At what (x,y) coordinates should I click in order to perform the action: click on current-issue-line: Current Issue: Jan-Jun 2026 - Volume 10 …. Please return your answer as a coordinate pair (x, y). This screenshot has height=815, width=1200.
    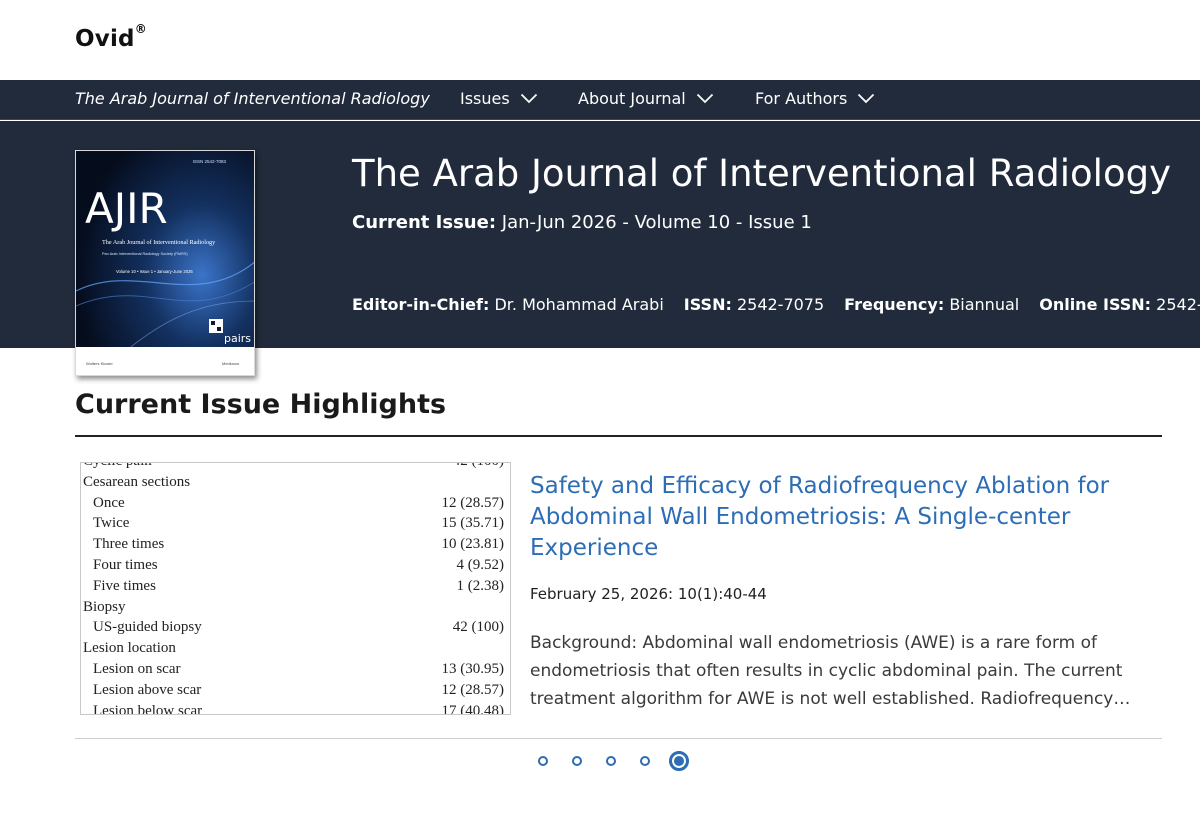
    Looking at the image, I should click on (582, 222).